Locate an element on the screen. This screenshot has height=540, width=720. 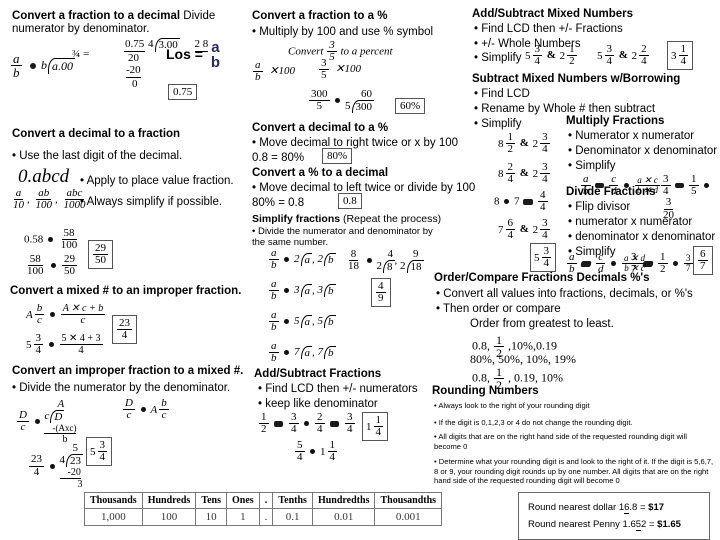
header-tens: Tens is located at coordinates (211, 500).